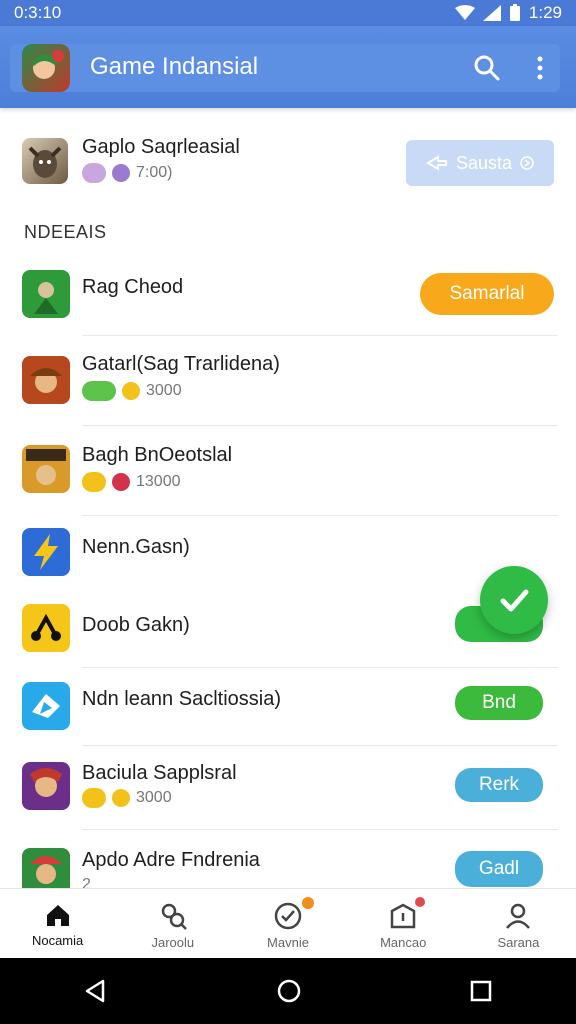 The image size is (576, 1024). I want to click on nav-item-profile: Sarana, so click(518, 923).